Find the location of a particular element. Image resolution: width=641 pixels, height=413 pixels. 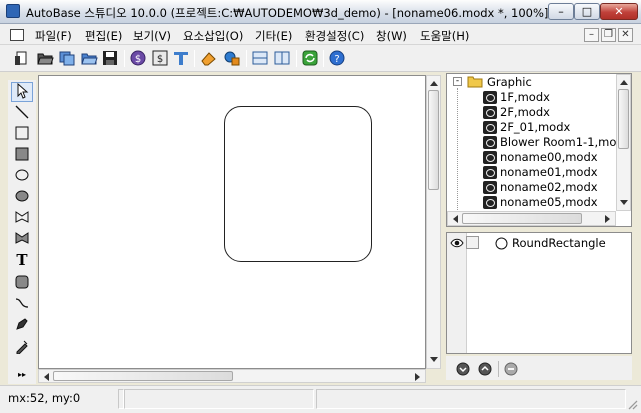

tool-palette: T ▸▸ is located at coordinates (22, 232).